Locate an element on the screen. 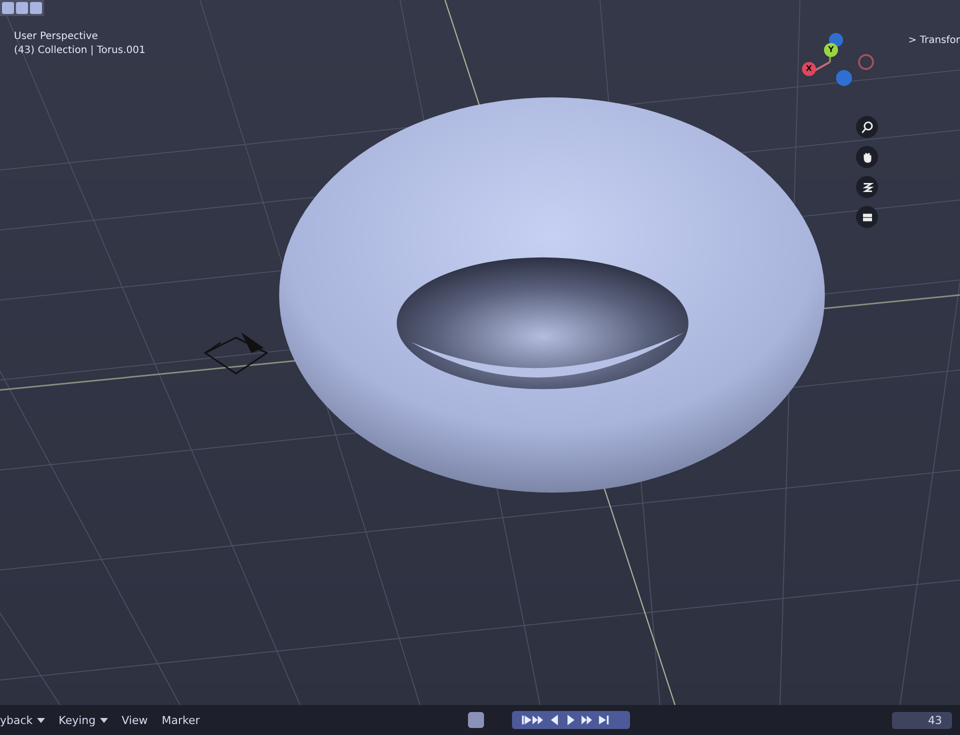  axis-handle: X is located at coordinates (809, 69).